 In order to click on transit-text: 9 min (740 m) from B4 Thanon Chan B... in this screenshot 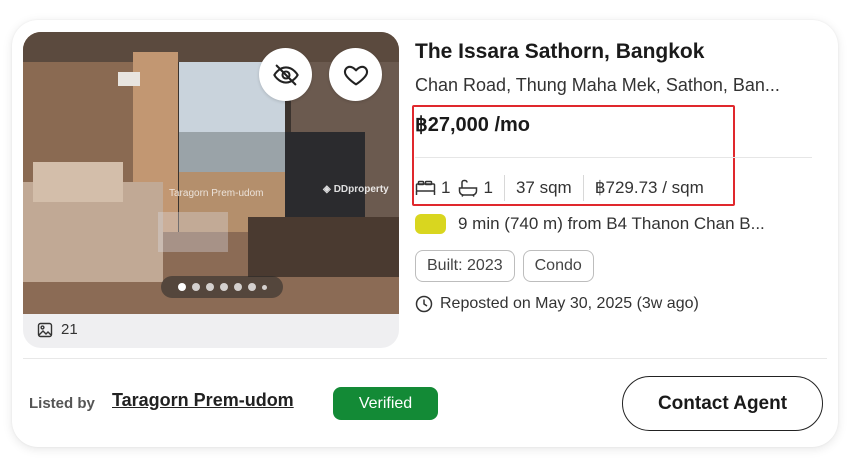, I will do `click(611, 223)`.